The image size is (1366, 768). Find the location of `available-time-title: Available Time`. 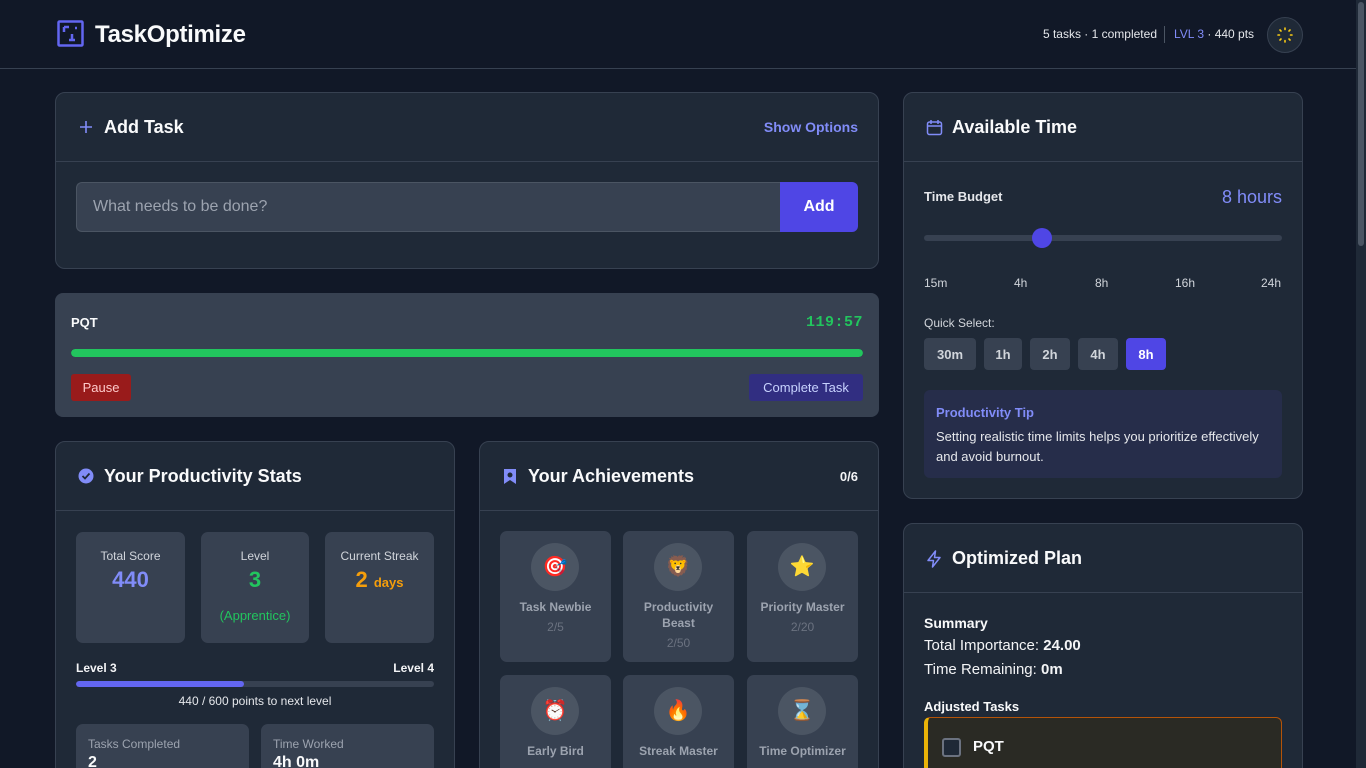

available-time-title: Available Time is located at coordinates (1015, 127).